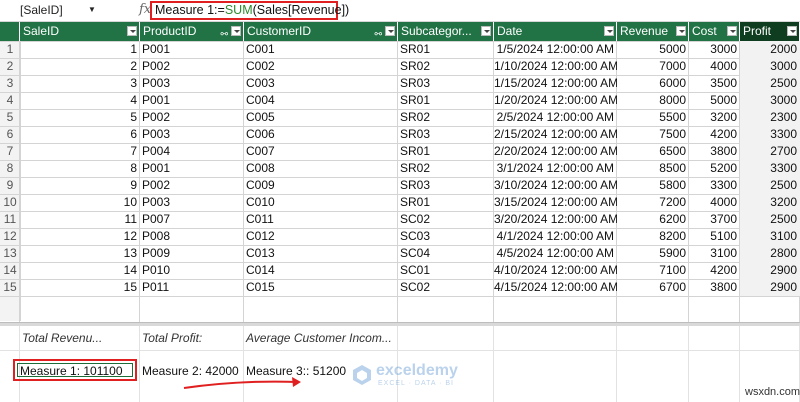  Describe the element at coordinates (653, 287) in the screenshot. I see `table-cell: 6700` at that location.